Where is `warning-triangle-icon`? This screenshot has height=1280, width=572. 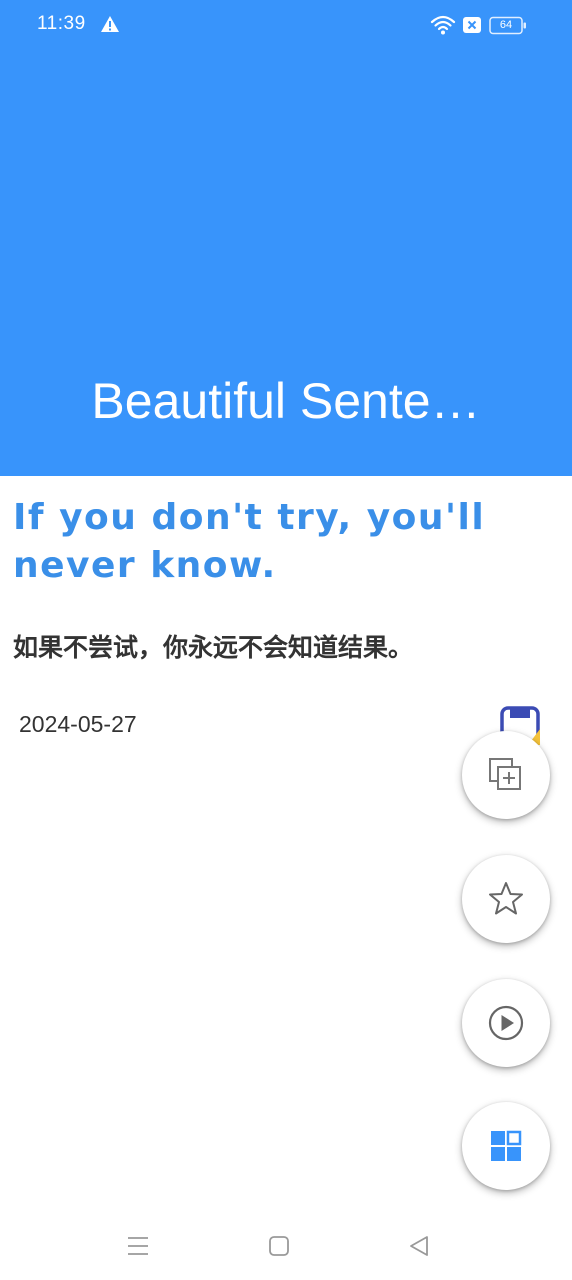
warning-triangle-icon is located at coordinates (110, 24).